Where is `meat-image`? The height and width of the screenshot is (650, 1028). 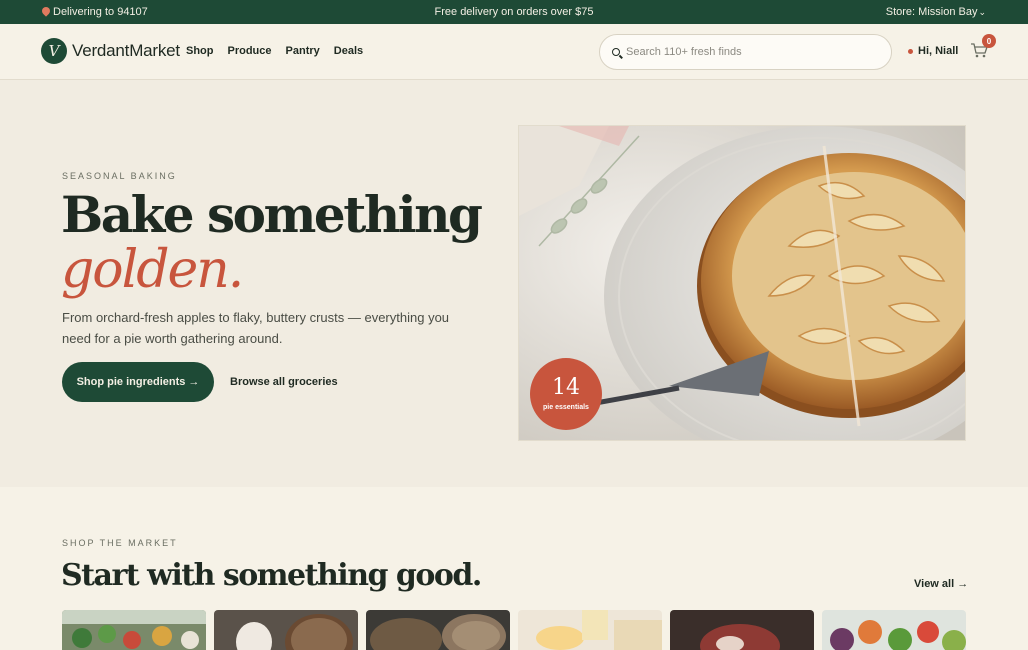
meat-image is located at coordinates (742, 630).